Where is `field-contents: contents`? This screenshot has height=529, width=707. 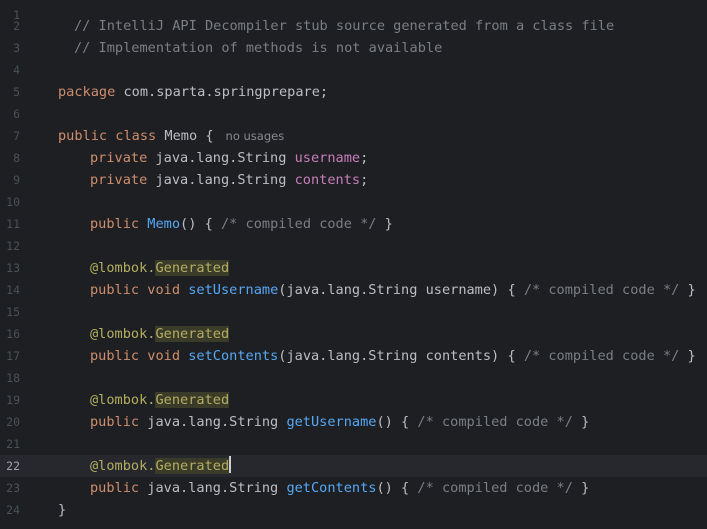 field-contents: contents is located at coordinates (327, 180).